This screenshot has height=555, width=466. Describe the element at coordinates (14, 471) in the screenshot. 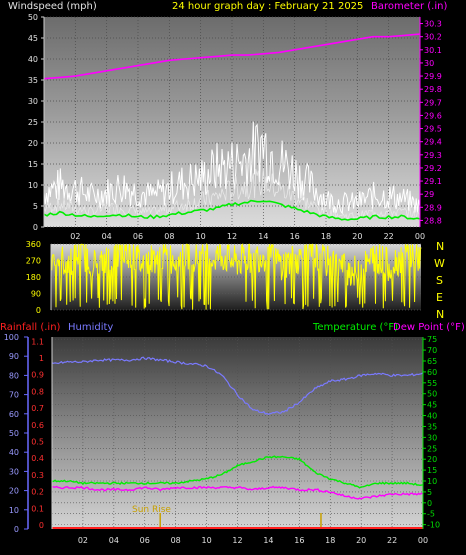

I see `humidity-tick-label: 30` at that location.